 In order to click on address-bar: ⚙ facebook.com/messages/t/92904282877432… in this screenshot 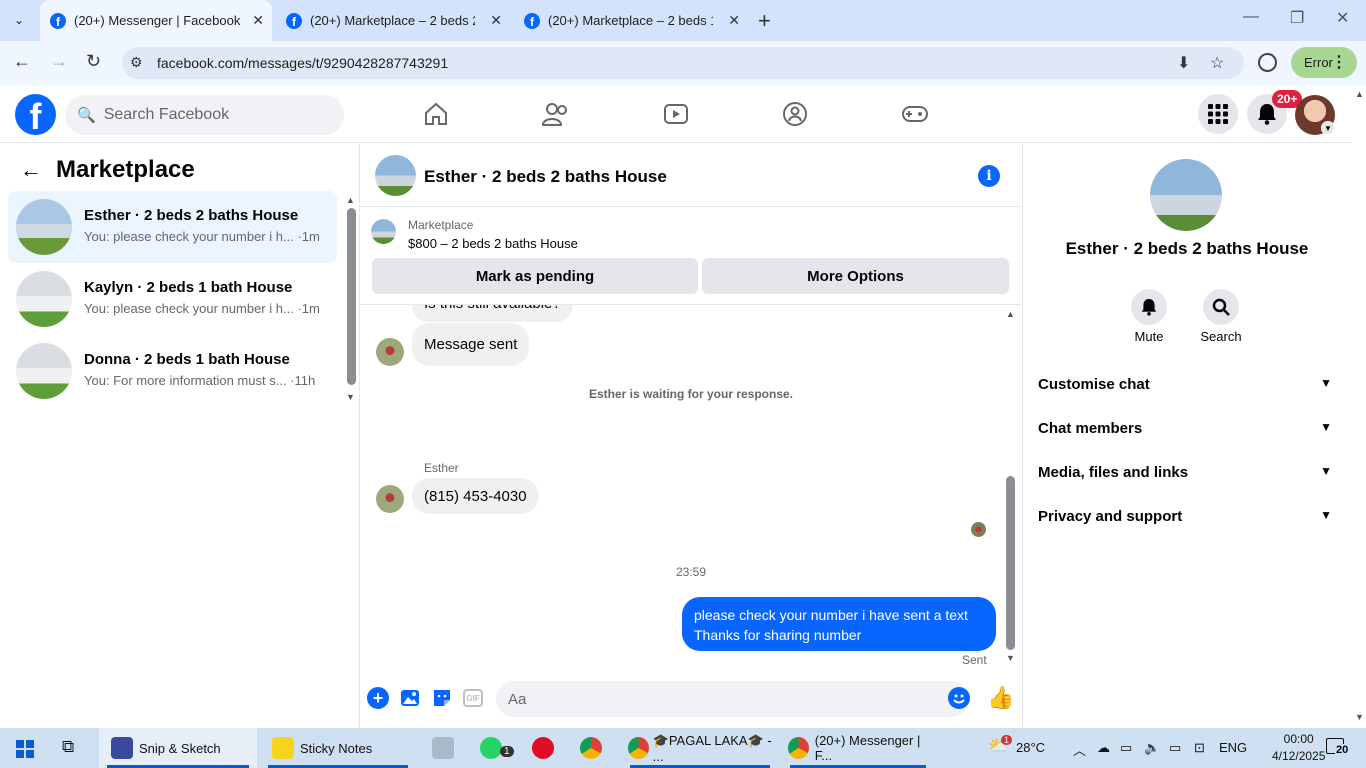, I will do `click(683, 63)`.